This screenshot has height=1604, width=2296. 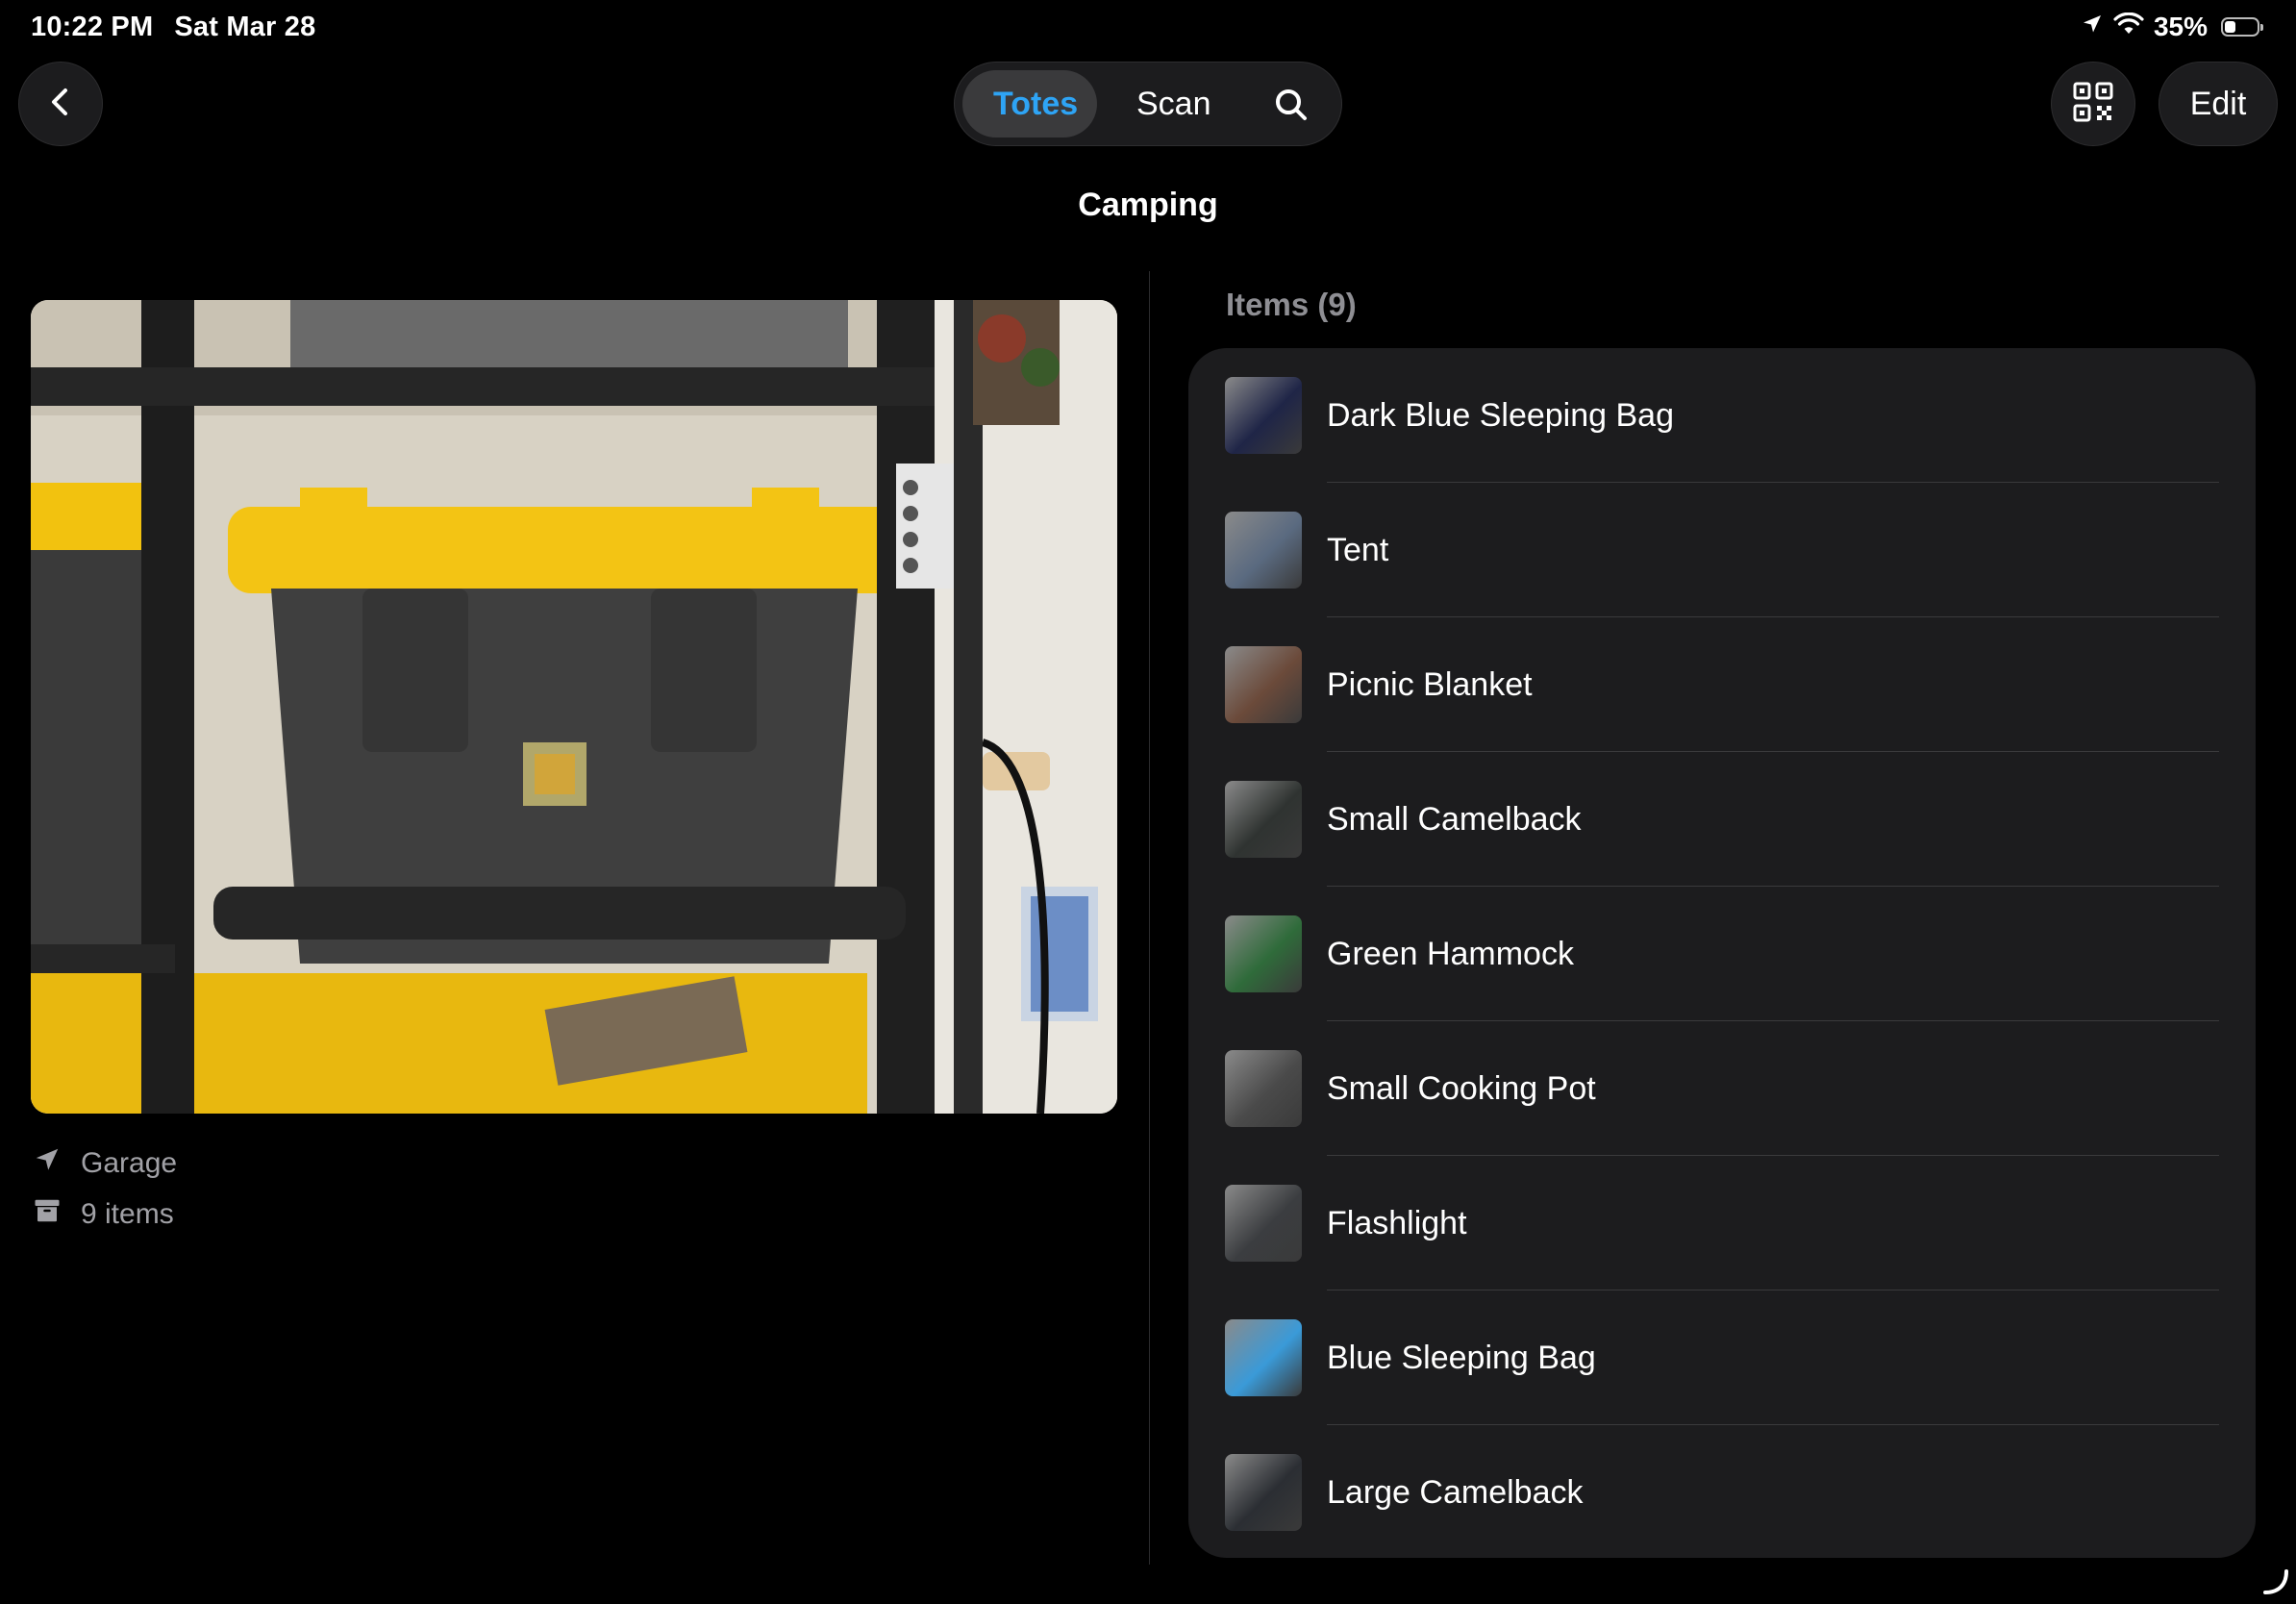 What do you see at coordinates (173, 27) in the screenshot?
I see `status-bar-left: 10:22 PM Sat Mar 28` at bounding box center [173, 27].